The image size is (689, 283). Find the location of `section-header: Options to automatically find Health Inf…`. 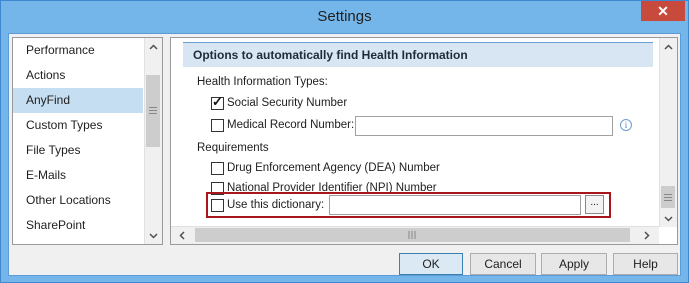

section-header: Options to automatically find Health Inf… is located at coordinates (418, 54).